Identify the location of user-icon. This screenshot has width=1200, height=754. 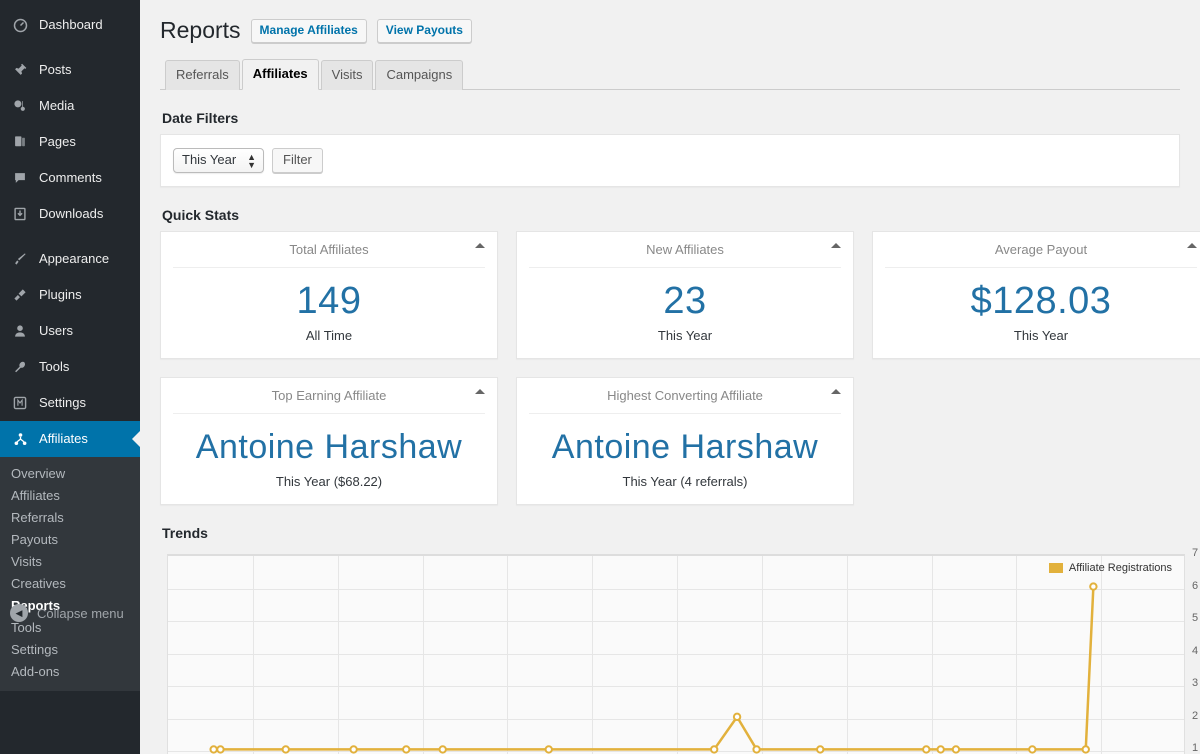
(20, 331).